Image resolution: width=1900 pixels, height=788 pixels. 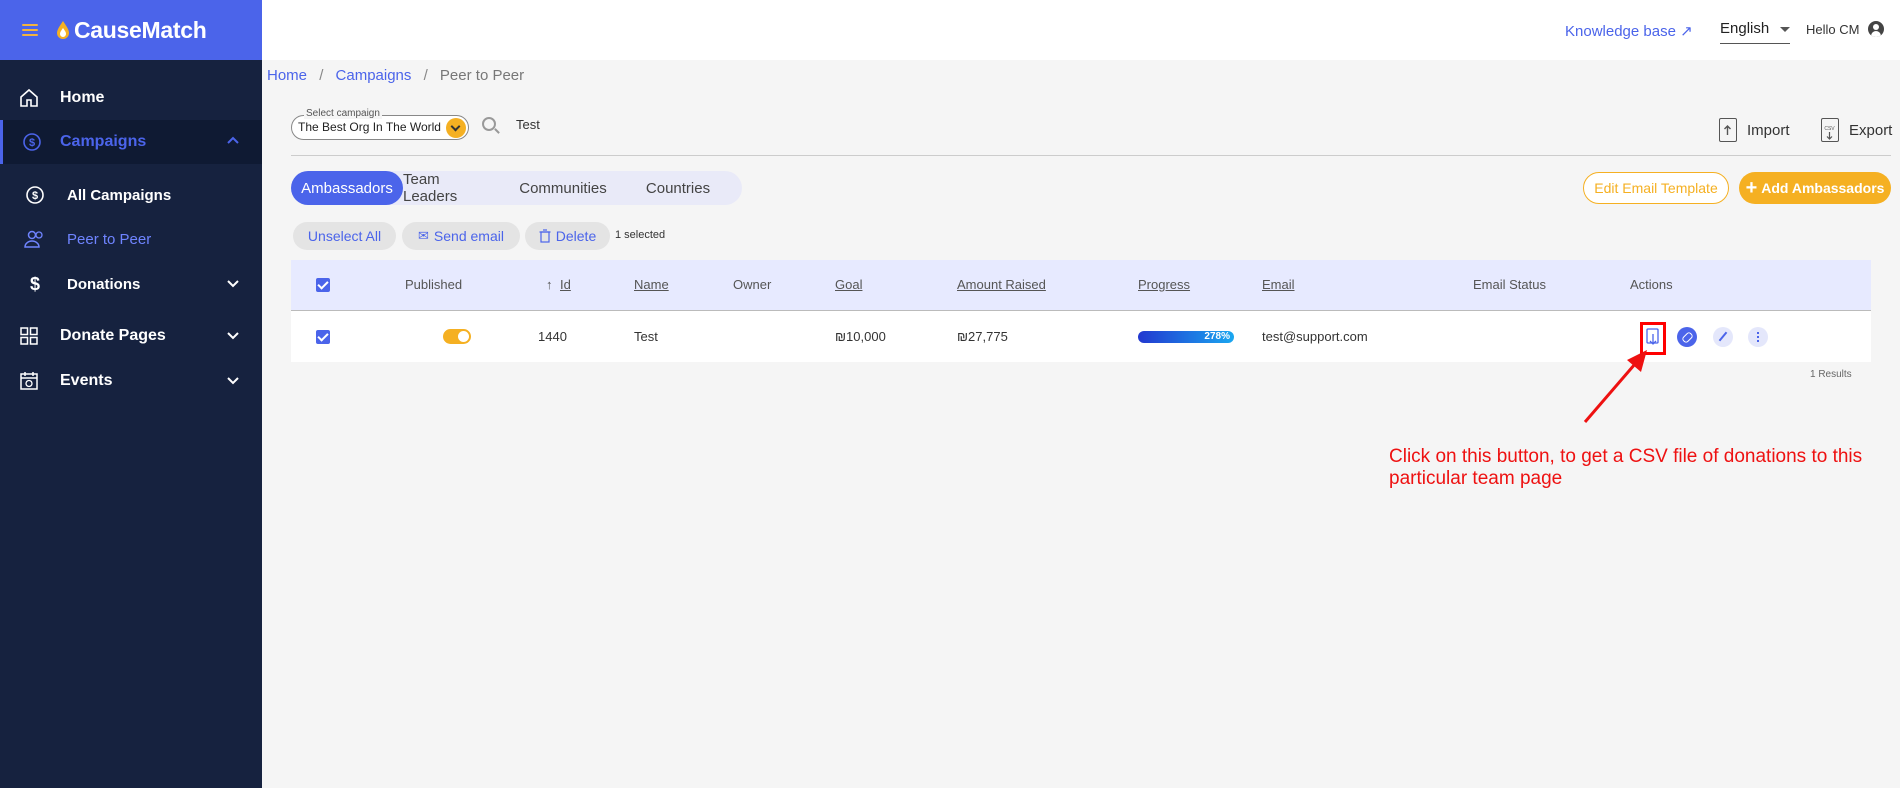 I want to click on send-email-button: ✉ Send email, so click(x=461, y=236).